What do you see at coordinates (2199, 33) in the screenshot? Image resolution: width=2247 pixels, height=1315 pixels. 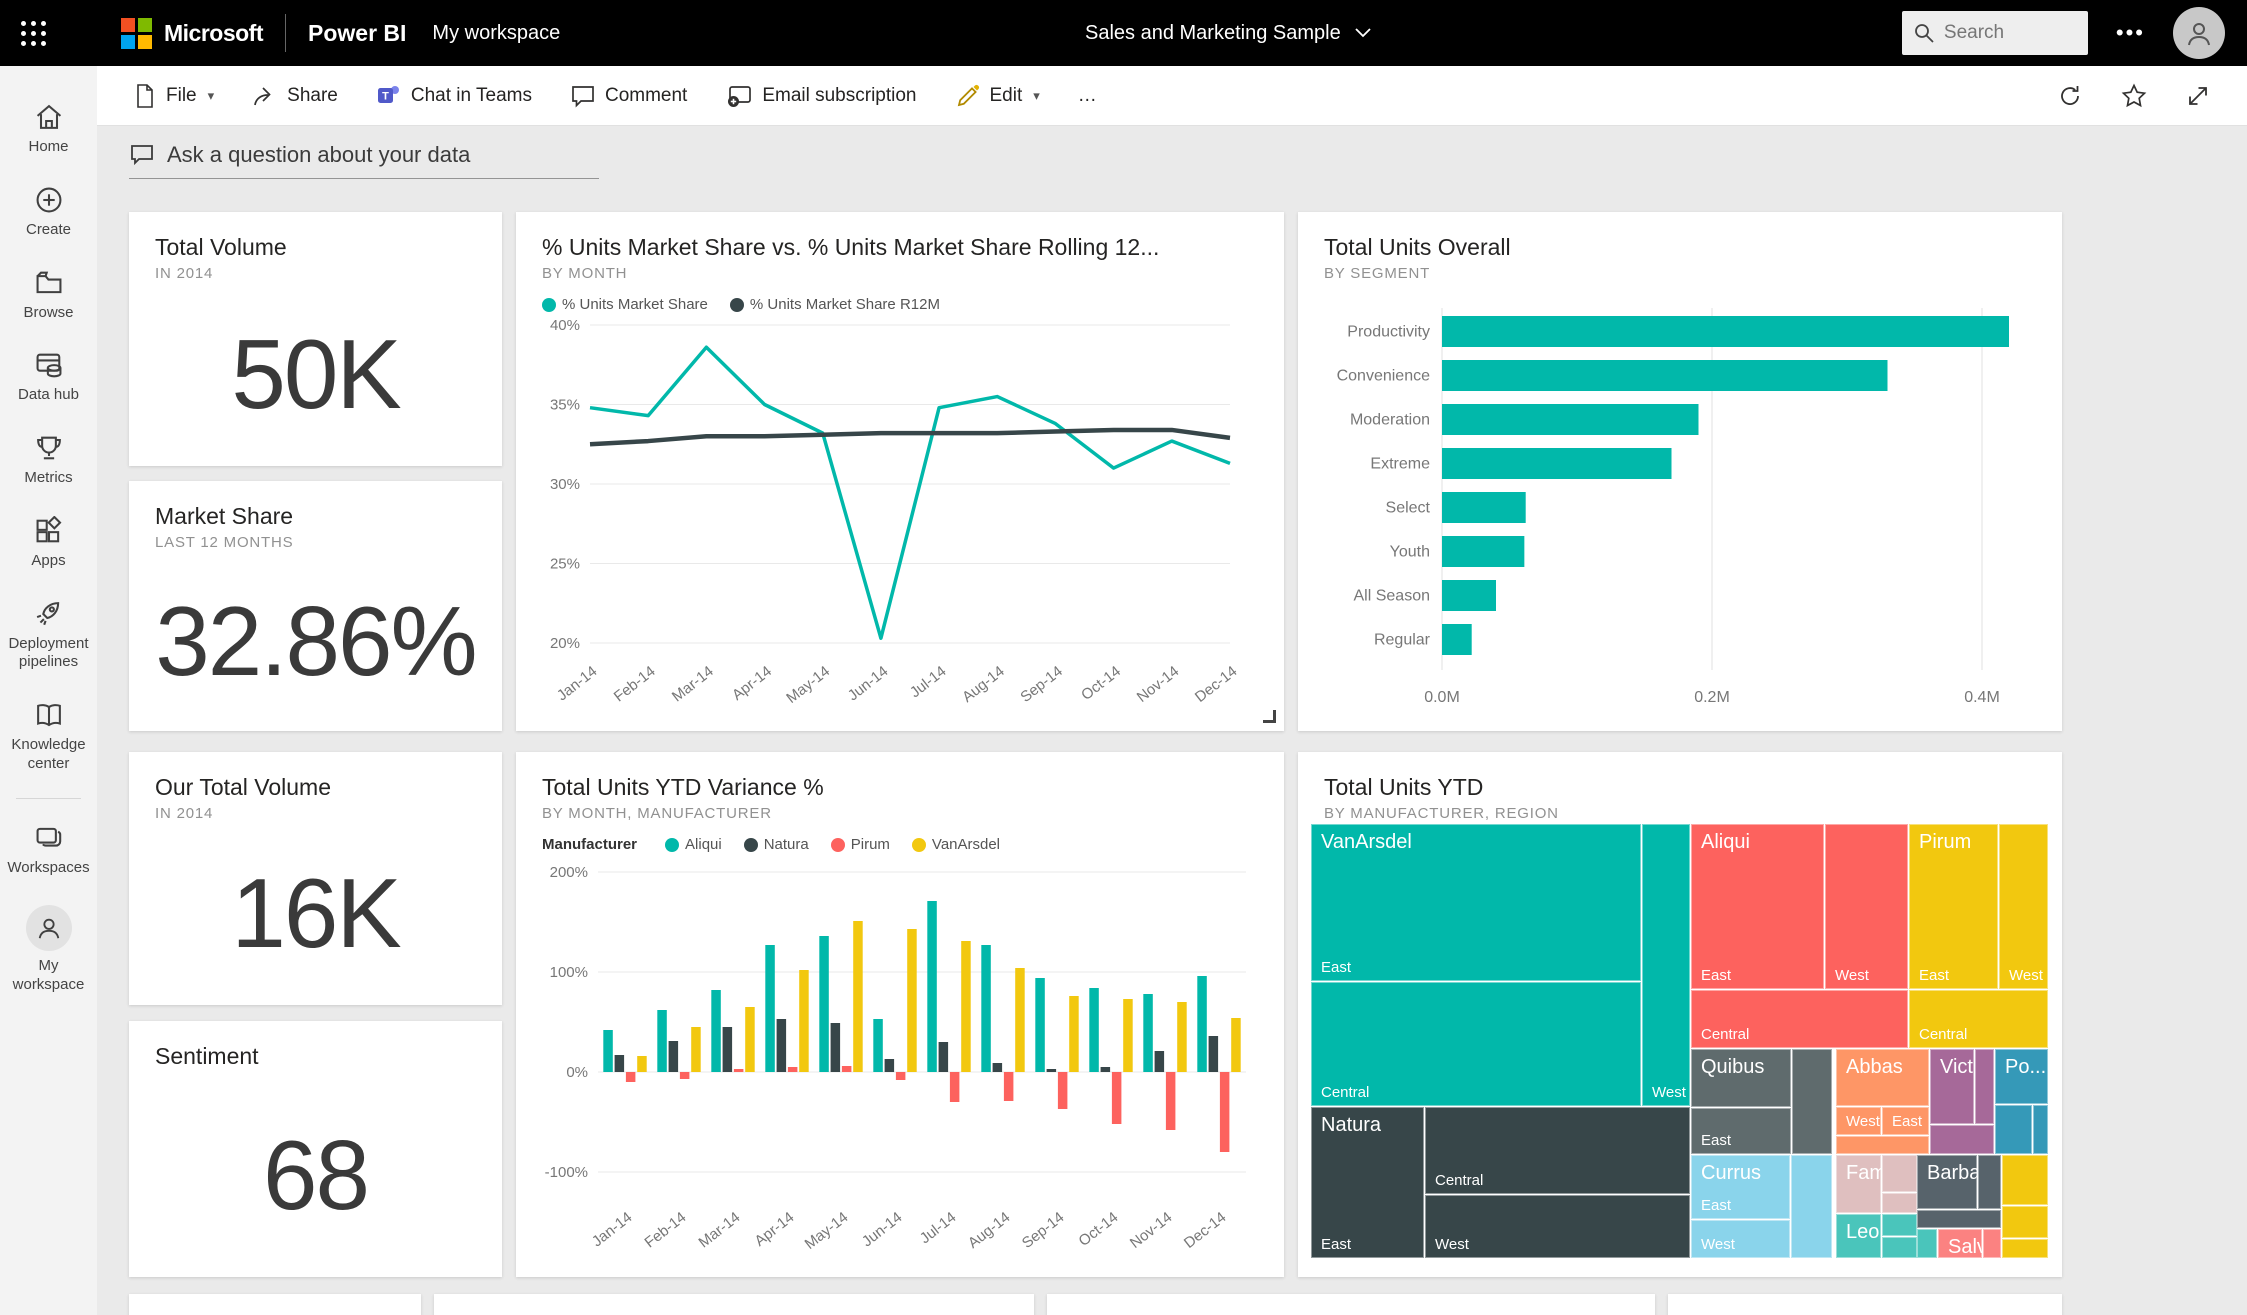 I see `account-avatar` at bounding box center [2199, 33].